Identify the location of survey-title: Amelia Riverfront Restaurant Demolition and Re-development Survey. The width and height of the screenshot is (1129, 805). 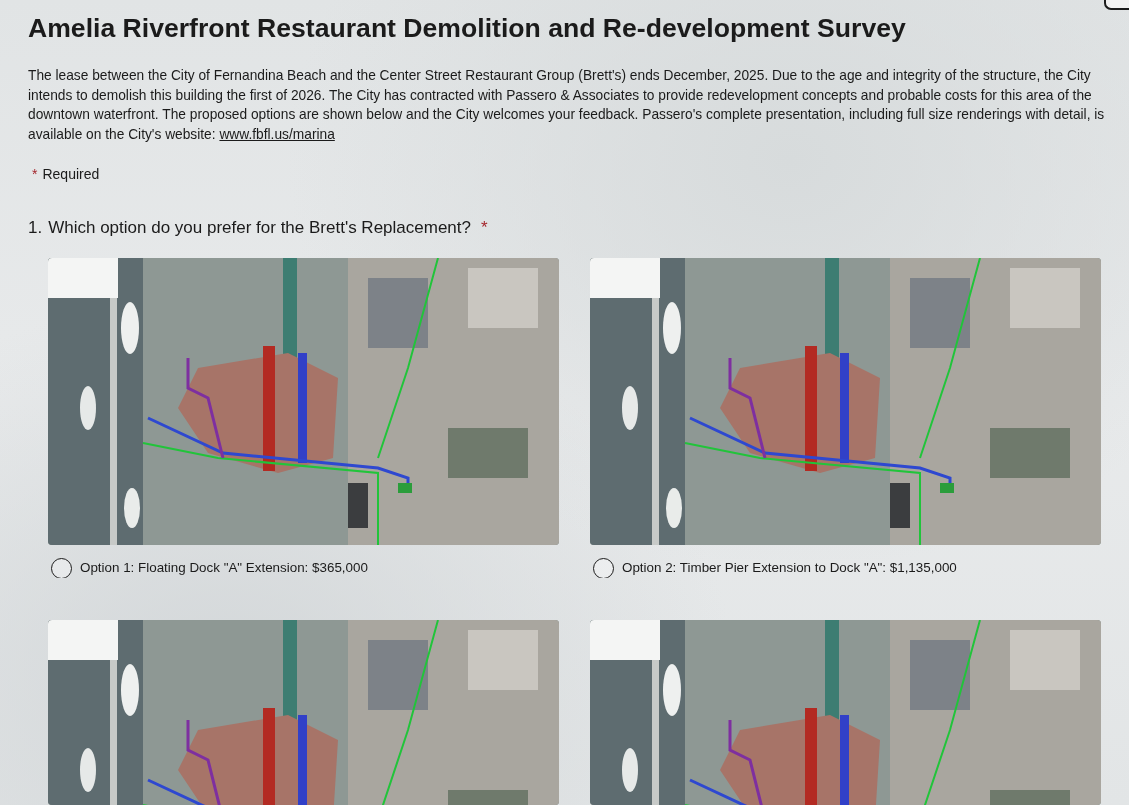
(467, 28).